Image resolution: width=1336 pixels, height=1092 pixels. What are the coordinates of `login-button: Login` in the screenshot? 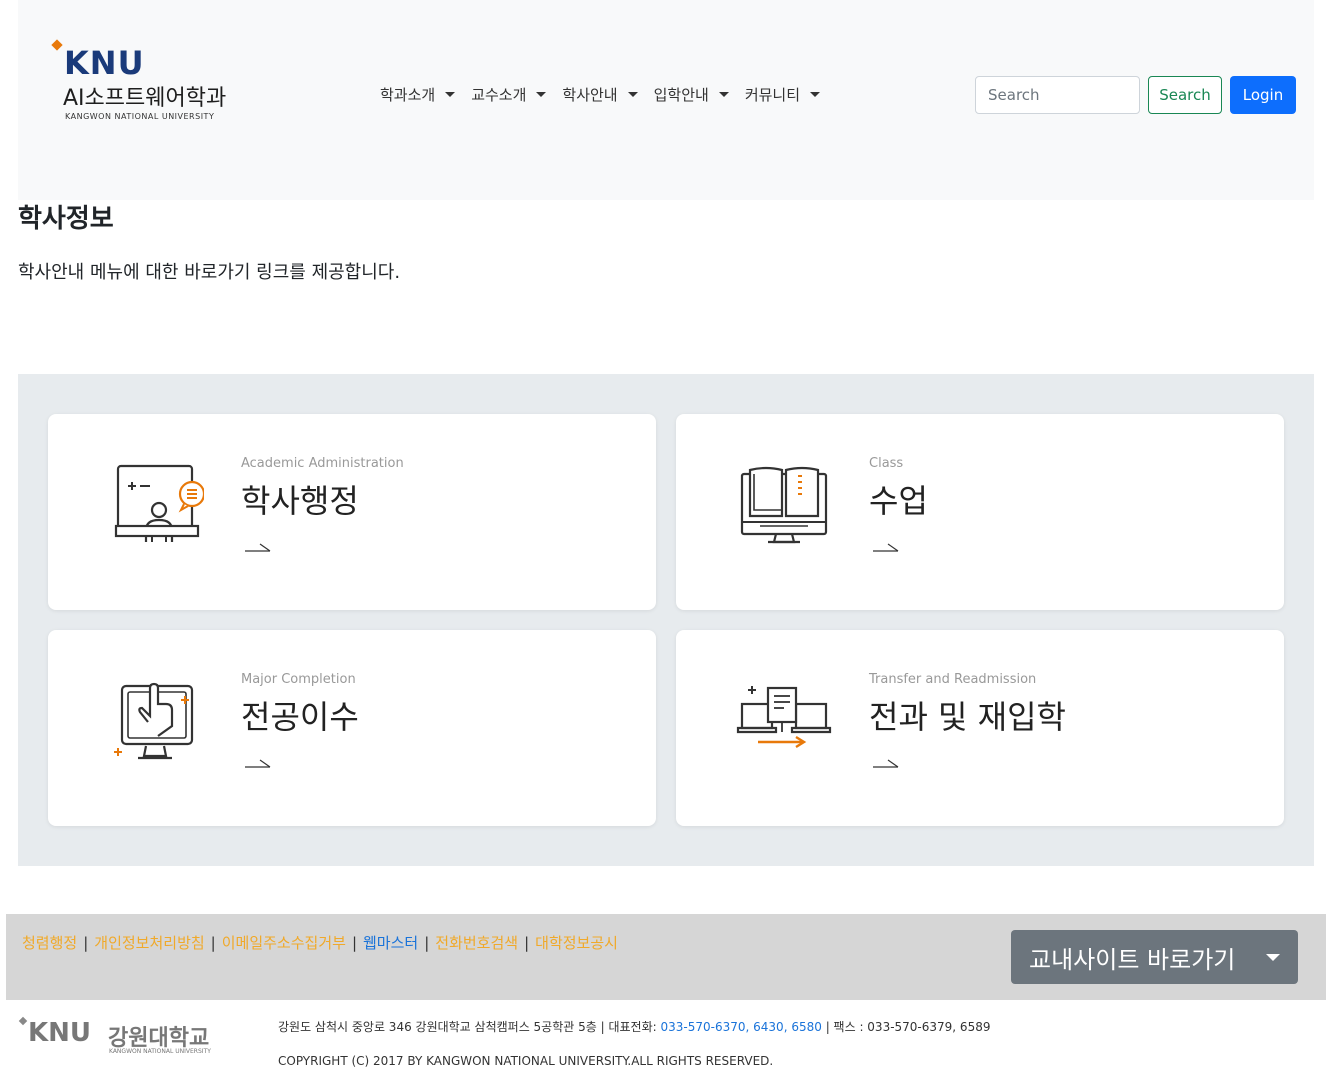 It's located at (1263, 95).